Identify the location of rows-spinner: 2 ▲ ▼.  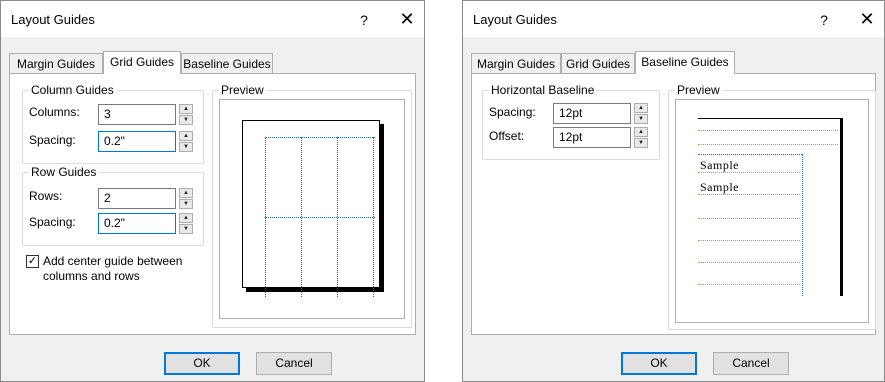
(146, 198).